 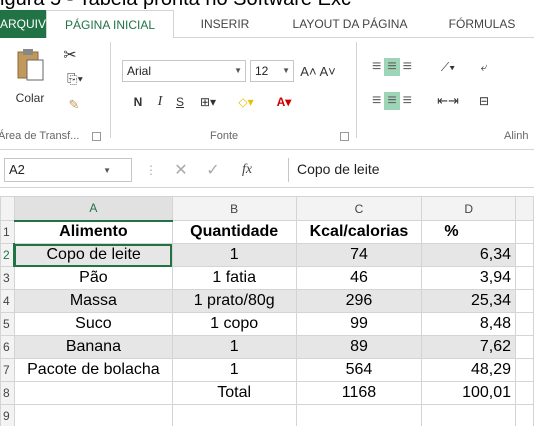 What do you see at coordinates (7, 232) in the screenshot?
I see `row-header: 1` at bounding box center [7, 232].